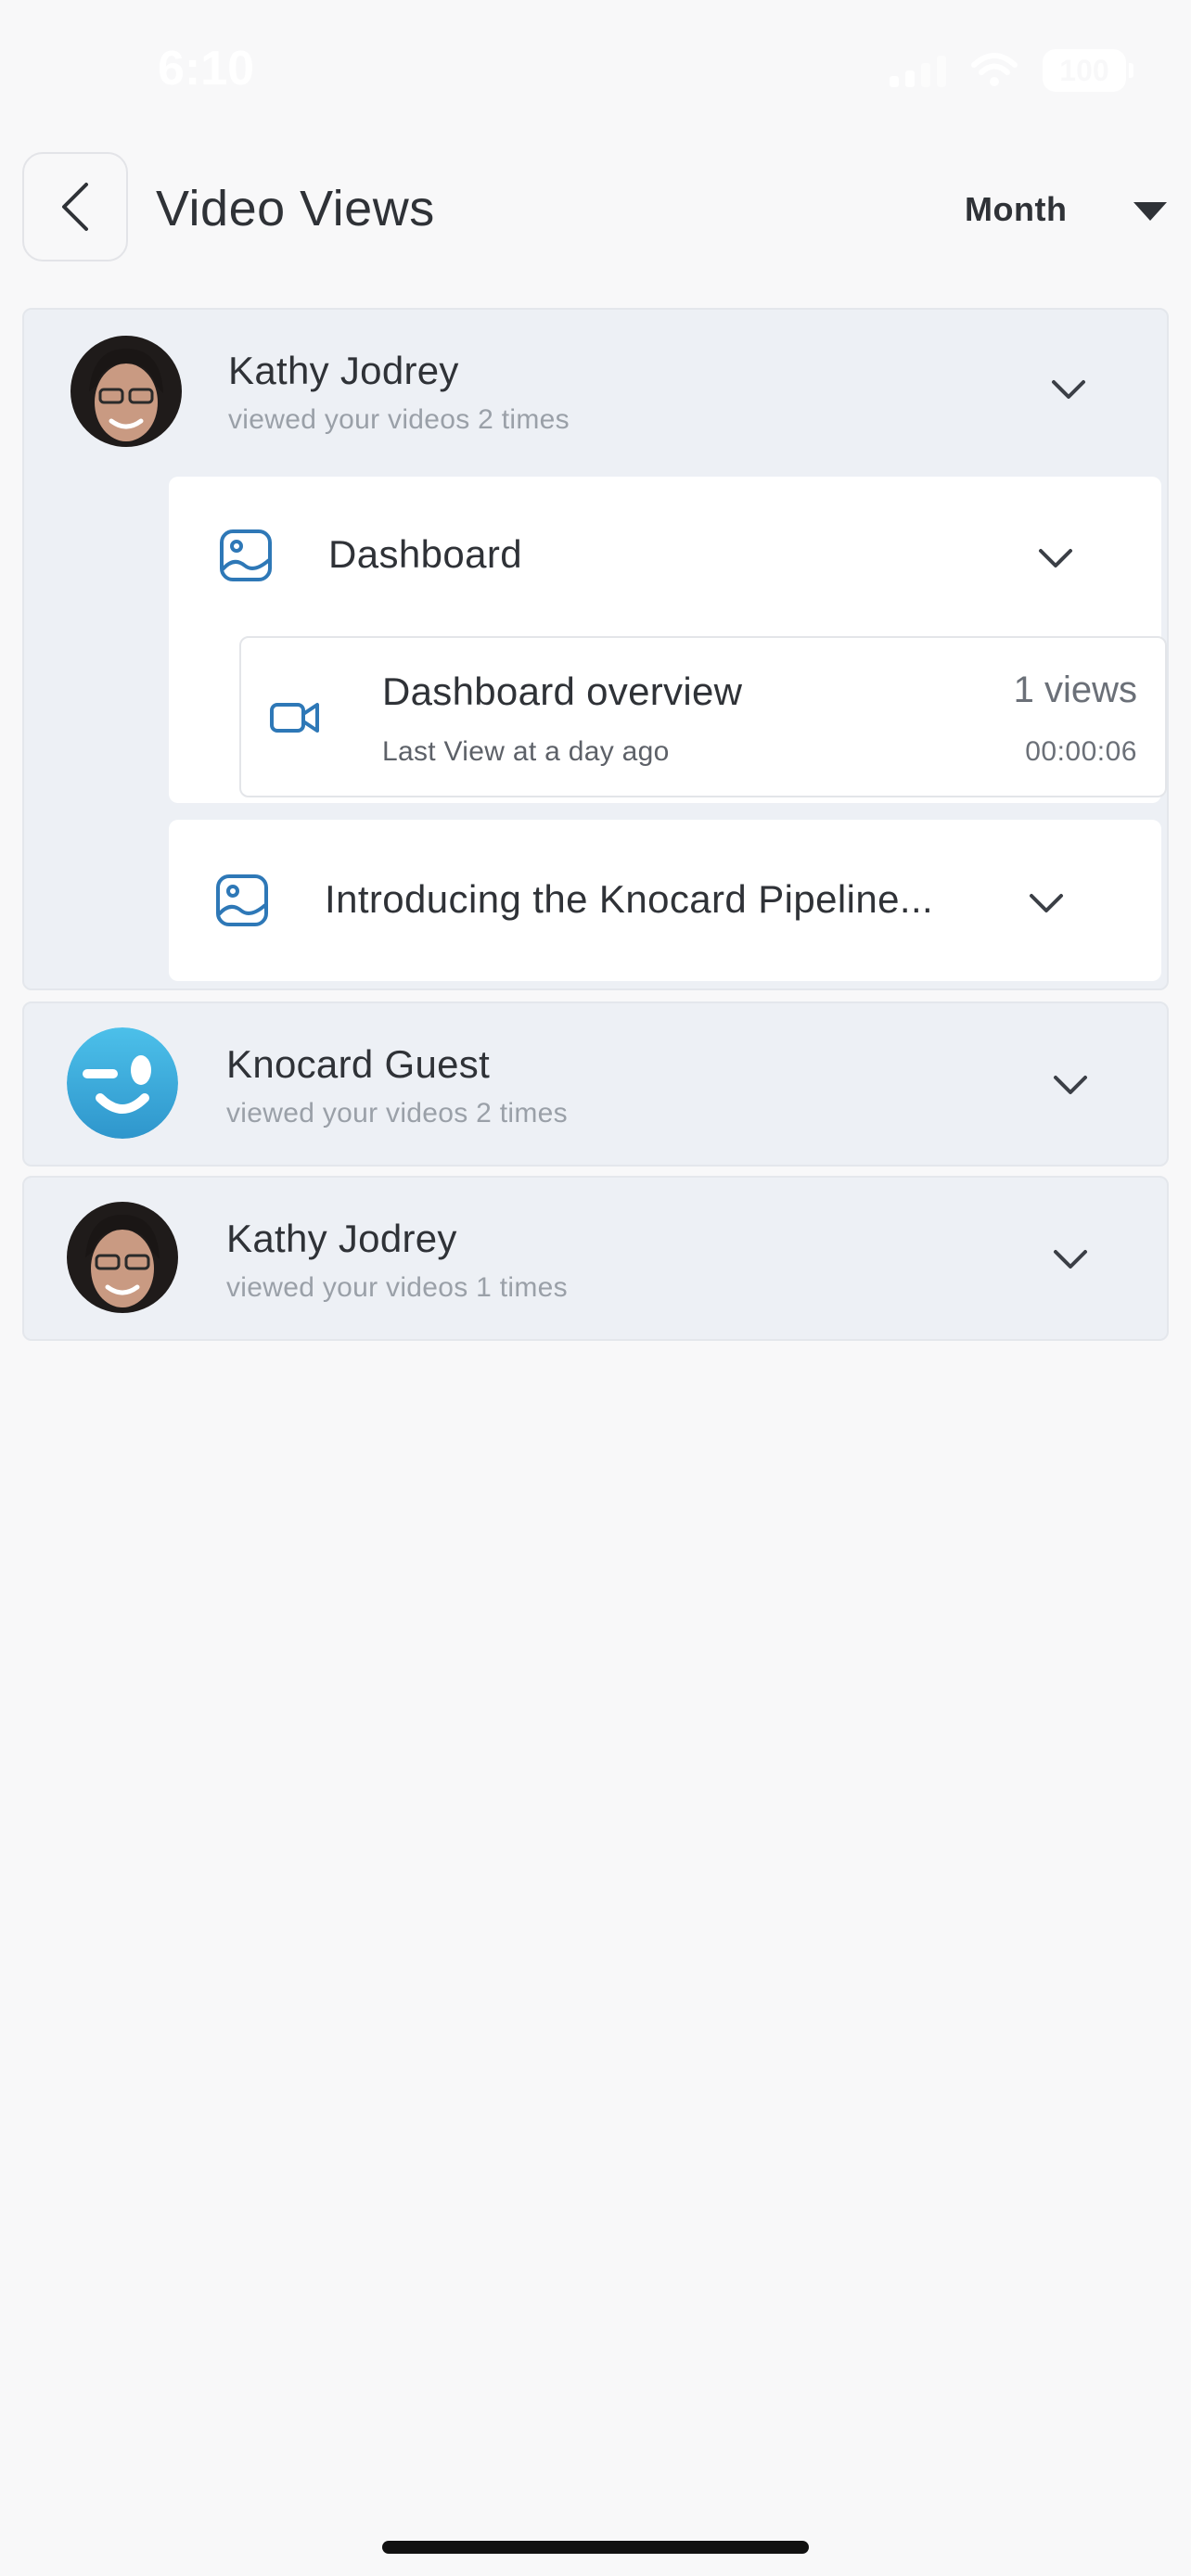  What do you see at coordinates (1075, 690) in the screenshot?
I see `video-view-count: 1 views` at bounding box center [1075, 690].